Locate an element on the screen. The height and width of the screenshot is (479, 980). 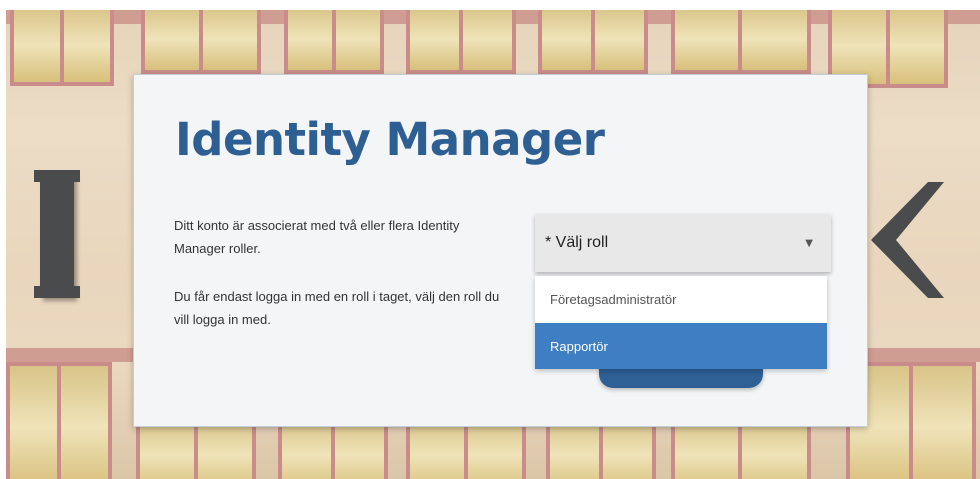
role-dropdown-menu: Företagsadministratör Rapportör is located at coordinates (681, 322).